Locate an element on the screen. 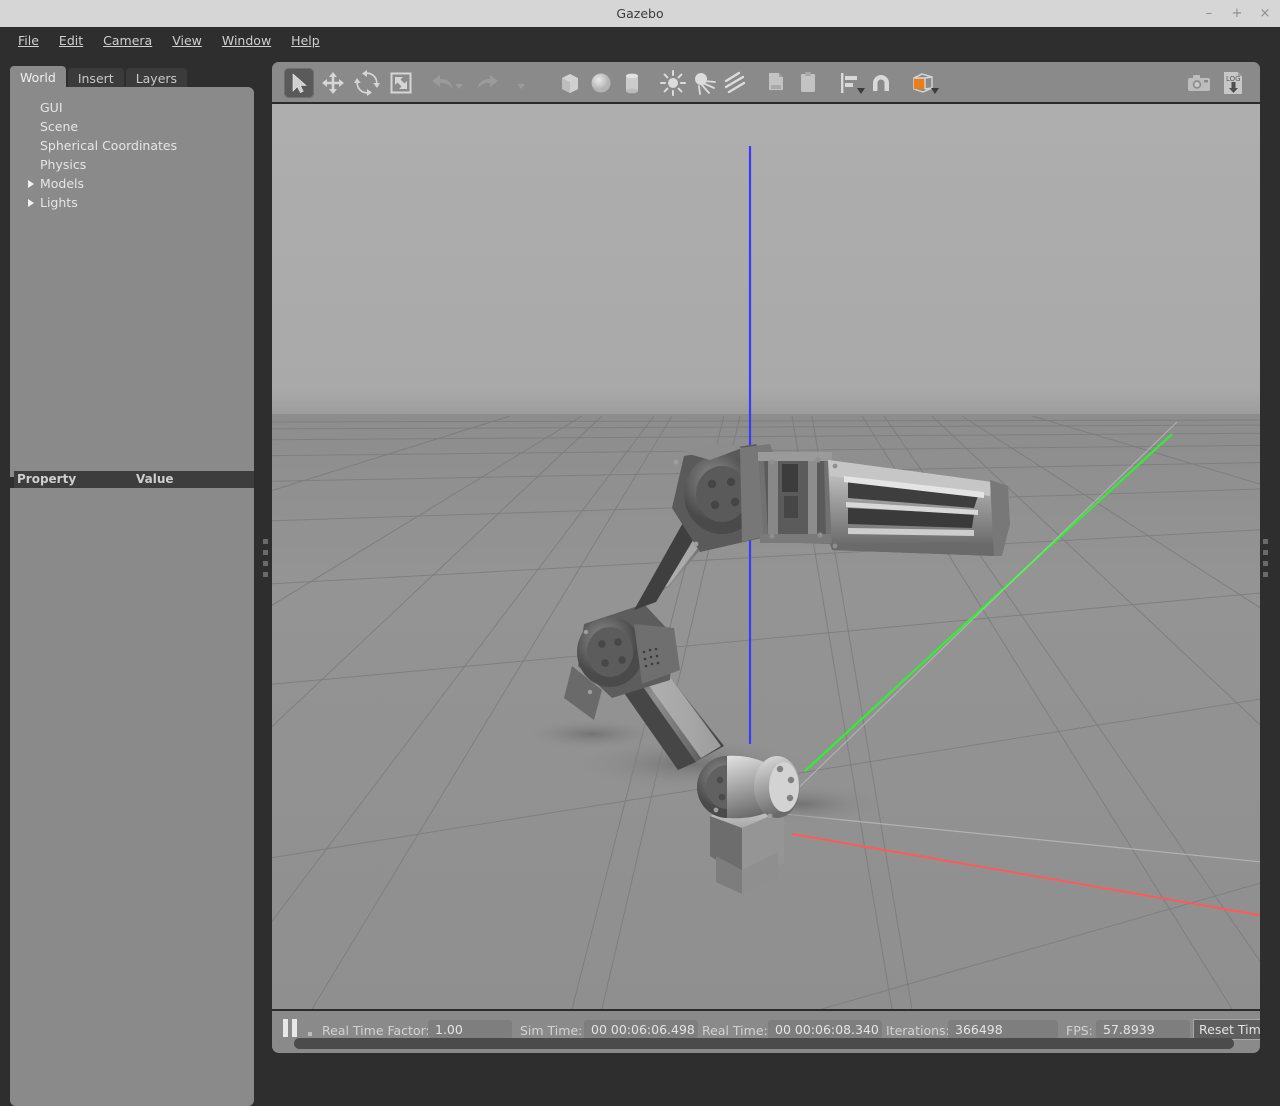 This screenshot has height=1106, width=1280. x-axis-line is located at coordinates (1025, 875).